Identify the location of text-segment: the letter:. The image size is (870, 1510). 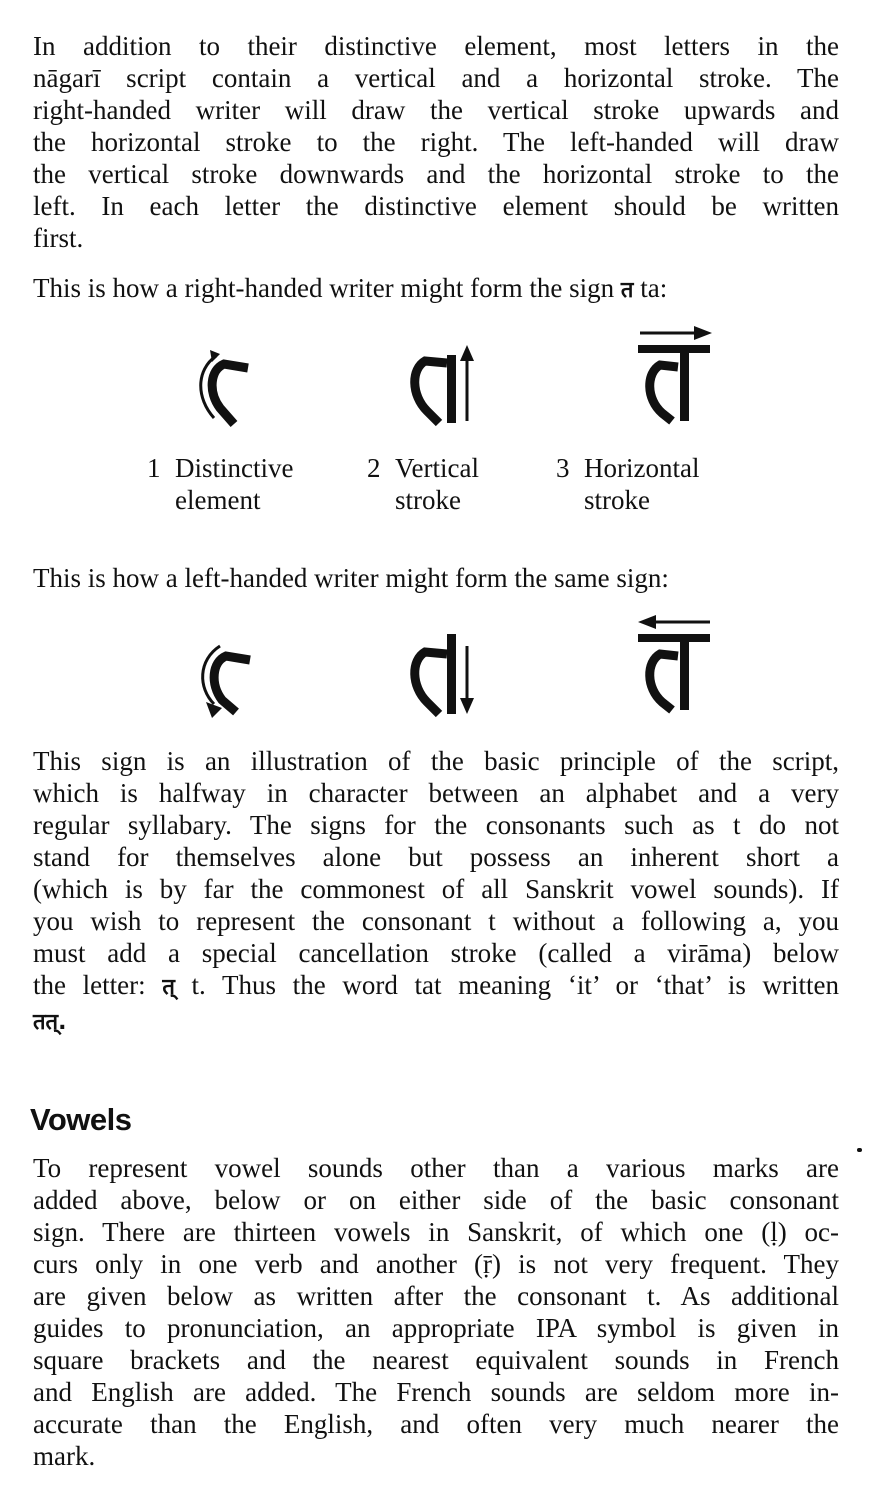
(98, 985).